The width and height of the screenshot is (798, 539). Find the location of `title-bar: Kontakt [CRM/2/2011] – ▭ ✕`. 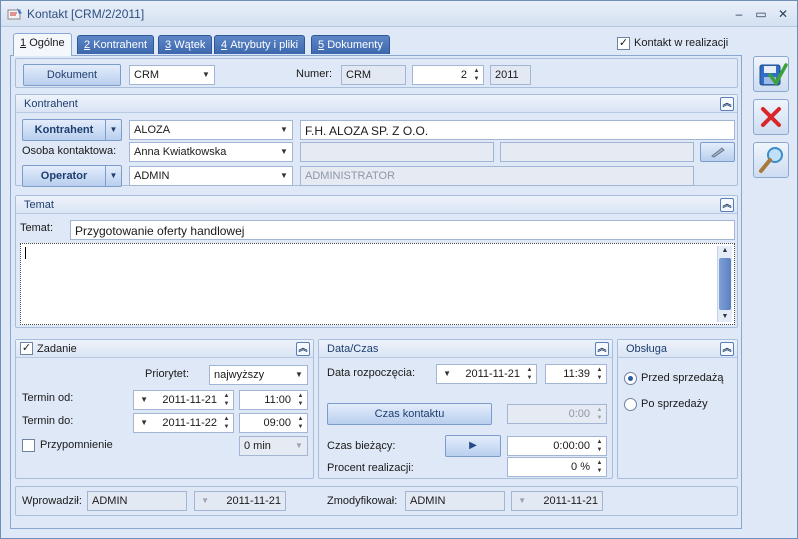

title-bar: Kontakt [CRM/2/2011] – ▭ ✕ is located at coordinates (399, 14).